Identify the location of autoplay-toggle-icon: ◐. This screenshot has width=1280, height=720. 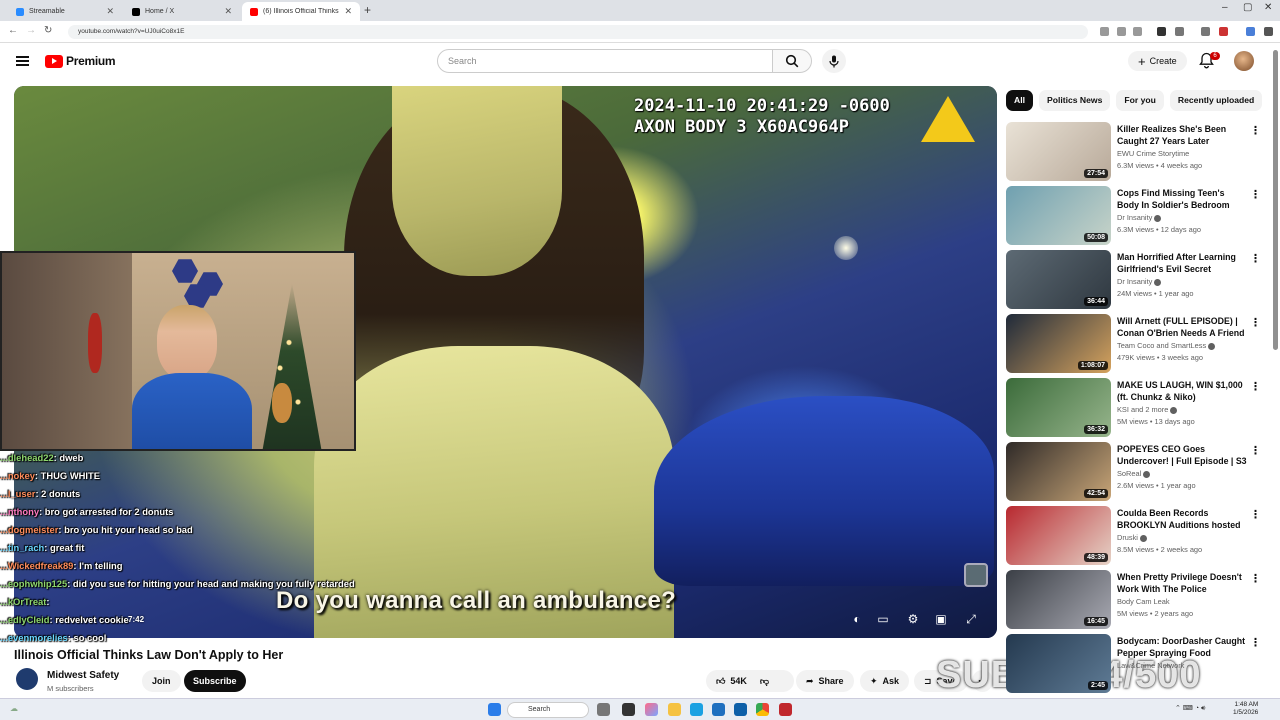
(857, 619).